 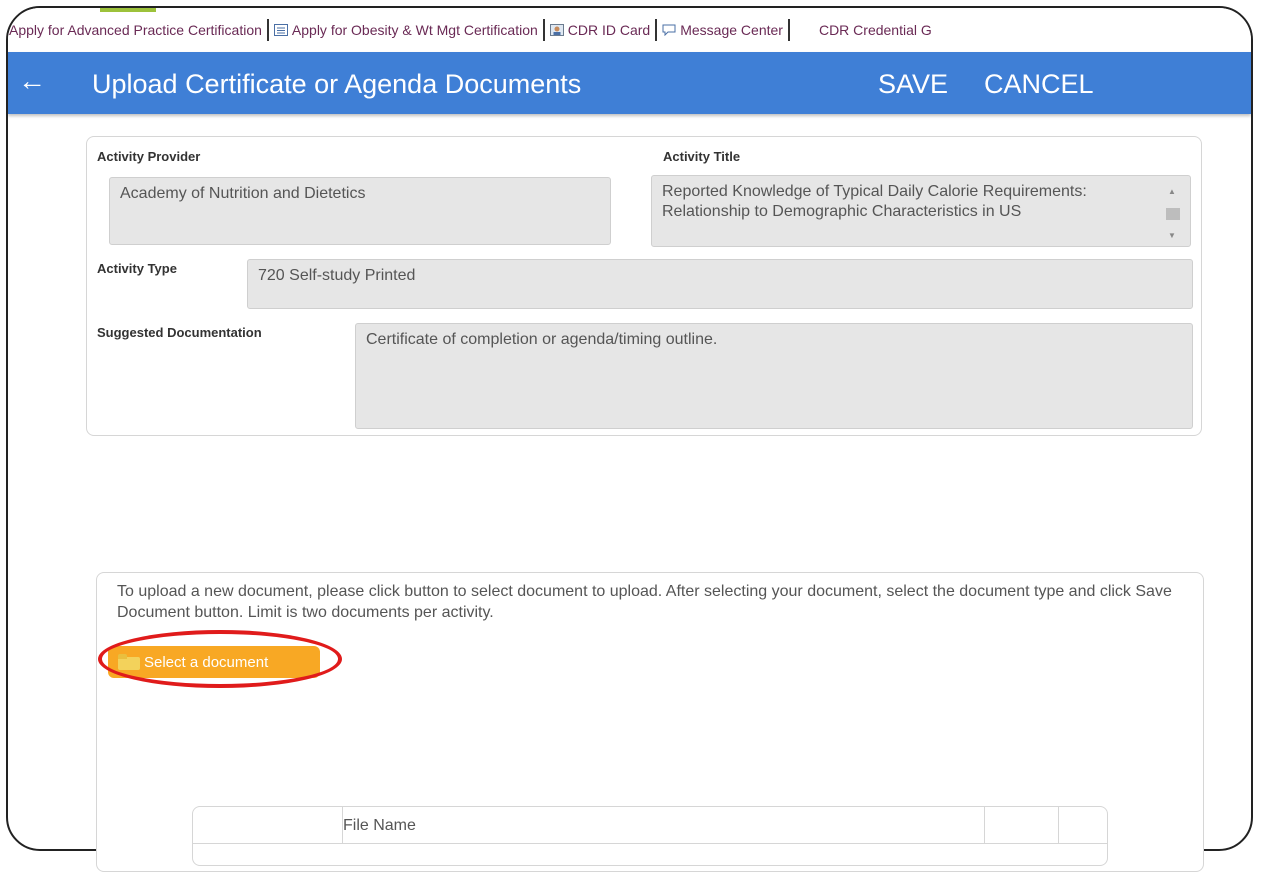 What do you see at coordinates (337, 84) in the screenshot?
I see `page-title: Upload Certificate or Agenda Documents` at bounding box center [337, 84].